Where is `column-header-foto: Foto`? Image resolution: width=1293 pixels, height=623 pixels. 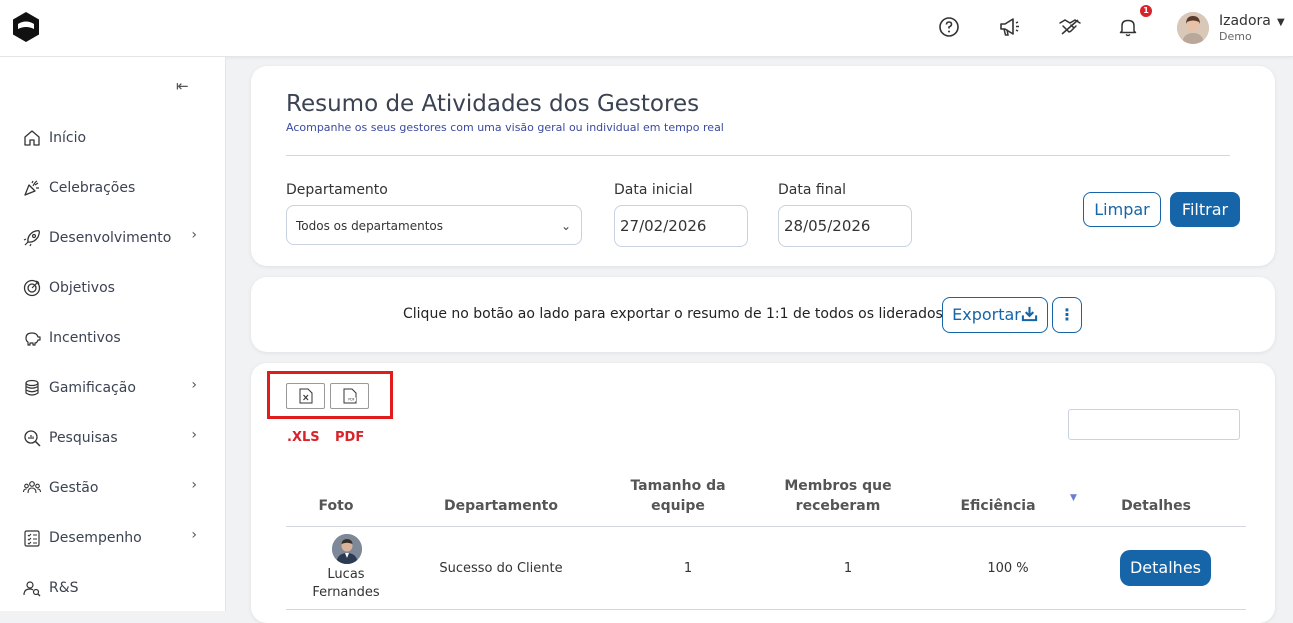
column-header-foto: Foto is located at coordinates (336, 506).